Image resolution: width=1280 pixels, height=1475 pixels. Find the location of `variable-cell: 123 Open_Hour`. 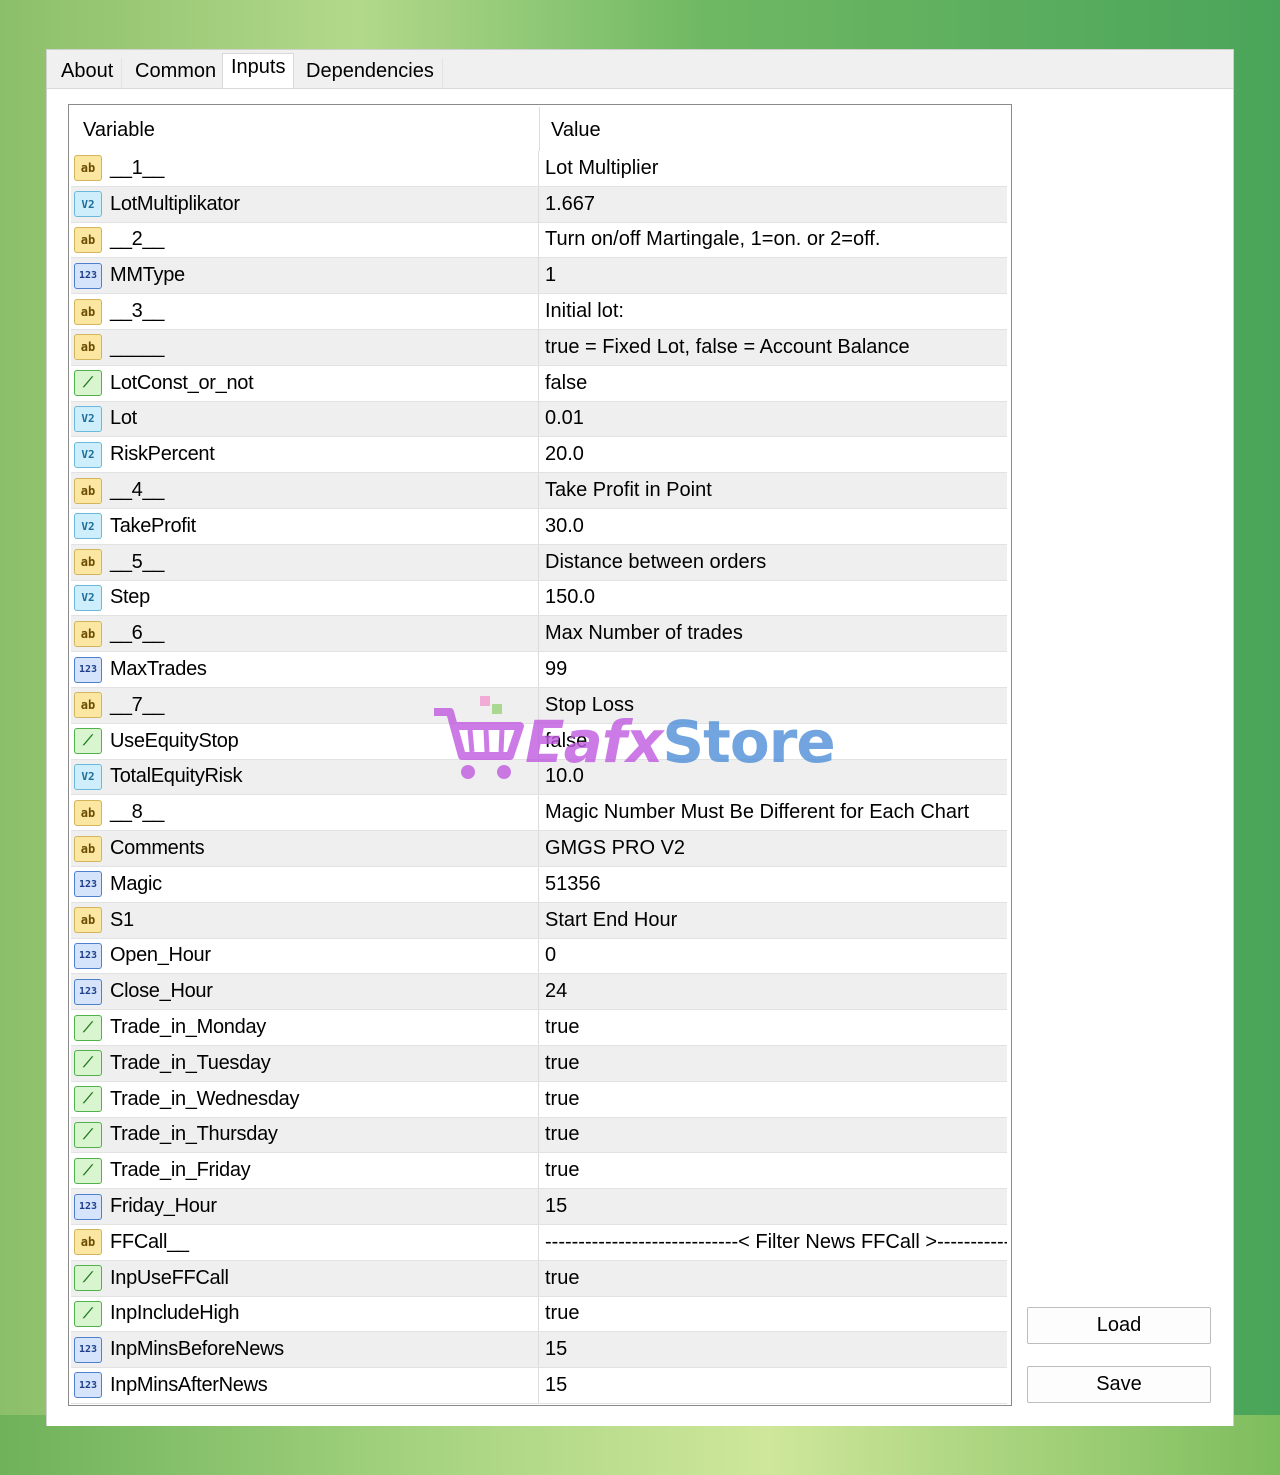

variable-cell: 123 Open_Hour is located at coordinates (305, 956).